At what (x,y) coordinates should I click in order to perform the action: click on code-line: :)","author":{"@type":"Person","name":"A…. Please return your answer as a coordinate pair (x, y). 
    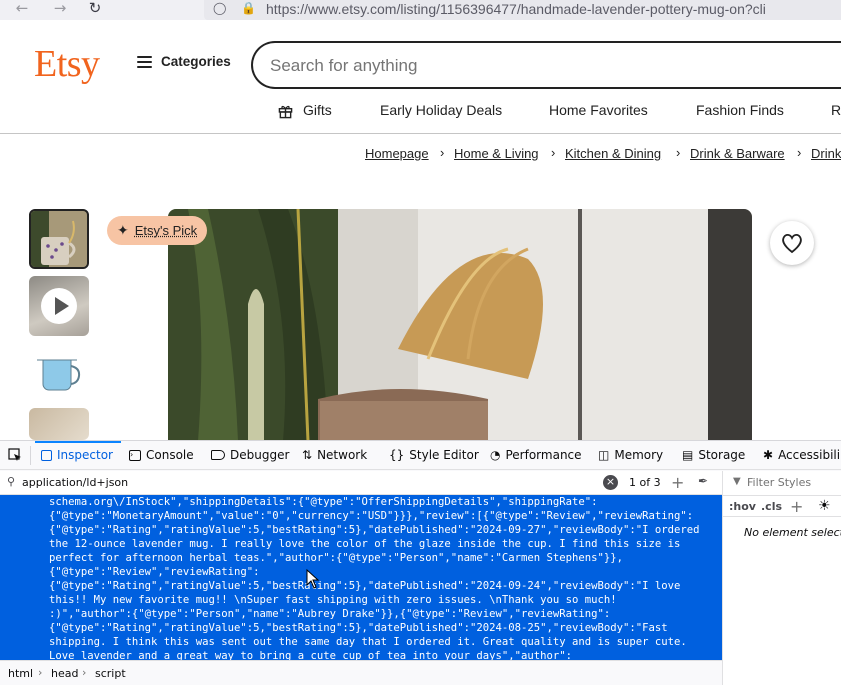
    Looking at the image, I should click on (330, 614).